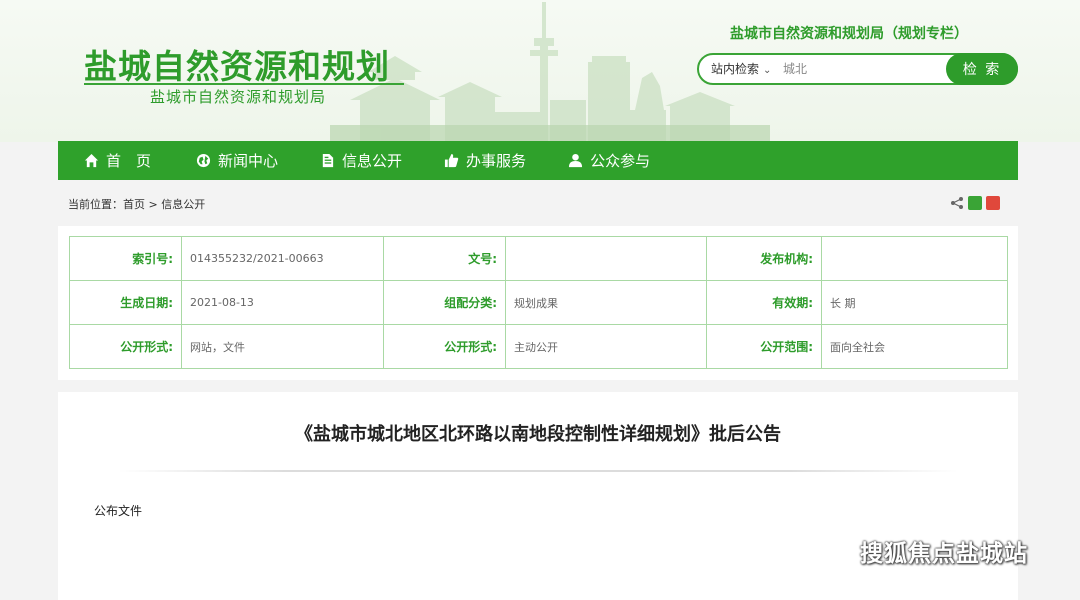 Image resolution: width=1080 pixels, height=600 pixels. I want to click on wechat-share-icon, so click(975, 203).